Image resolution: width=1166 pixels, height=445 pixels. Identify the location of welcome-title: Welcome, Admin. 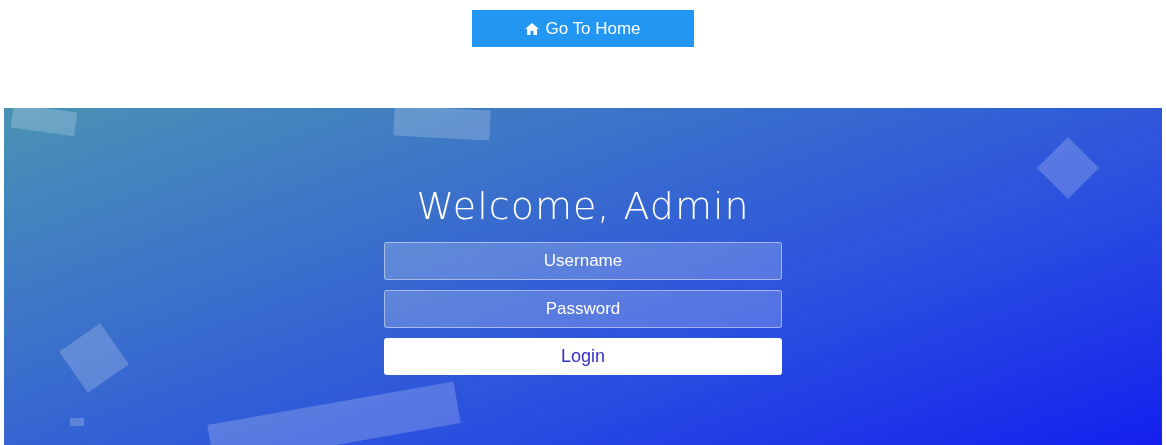
(583, 206).